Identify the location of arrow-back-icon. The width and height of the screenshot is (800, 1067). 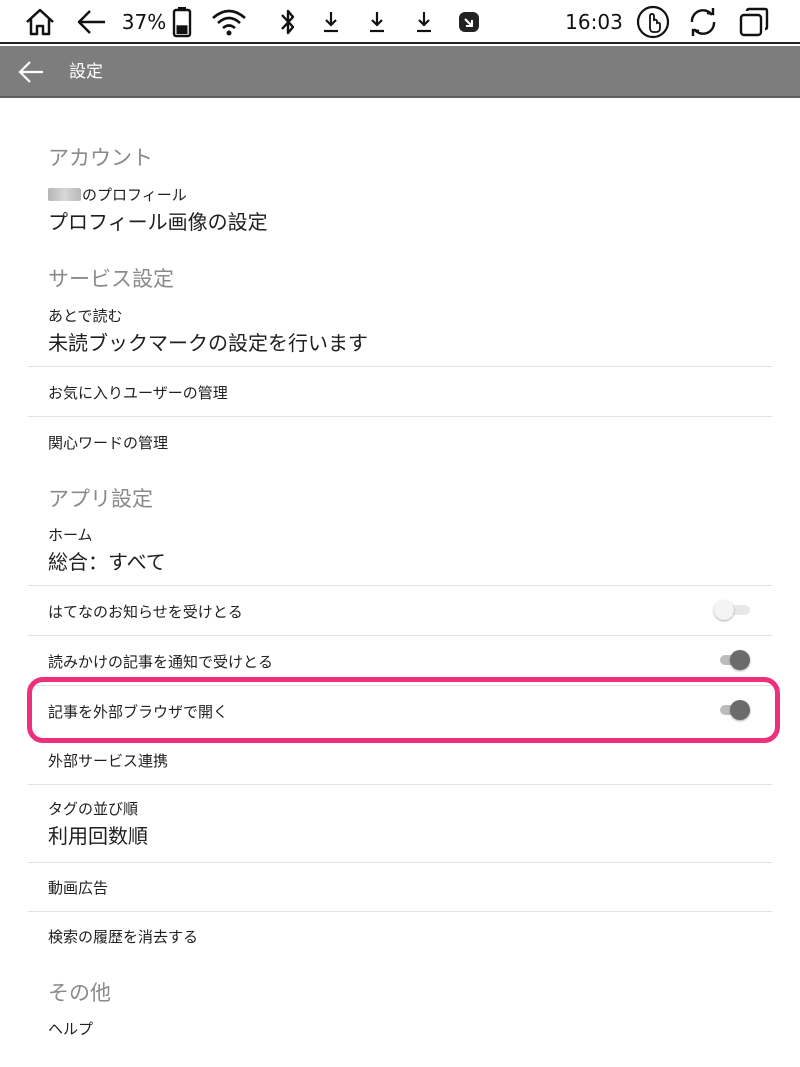
(30, 72).